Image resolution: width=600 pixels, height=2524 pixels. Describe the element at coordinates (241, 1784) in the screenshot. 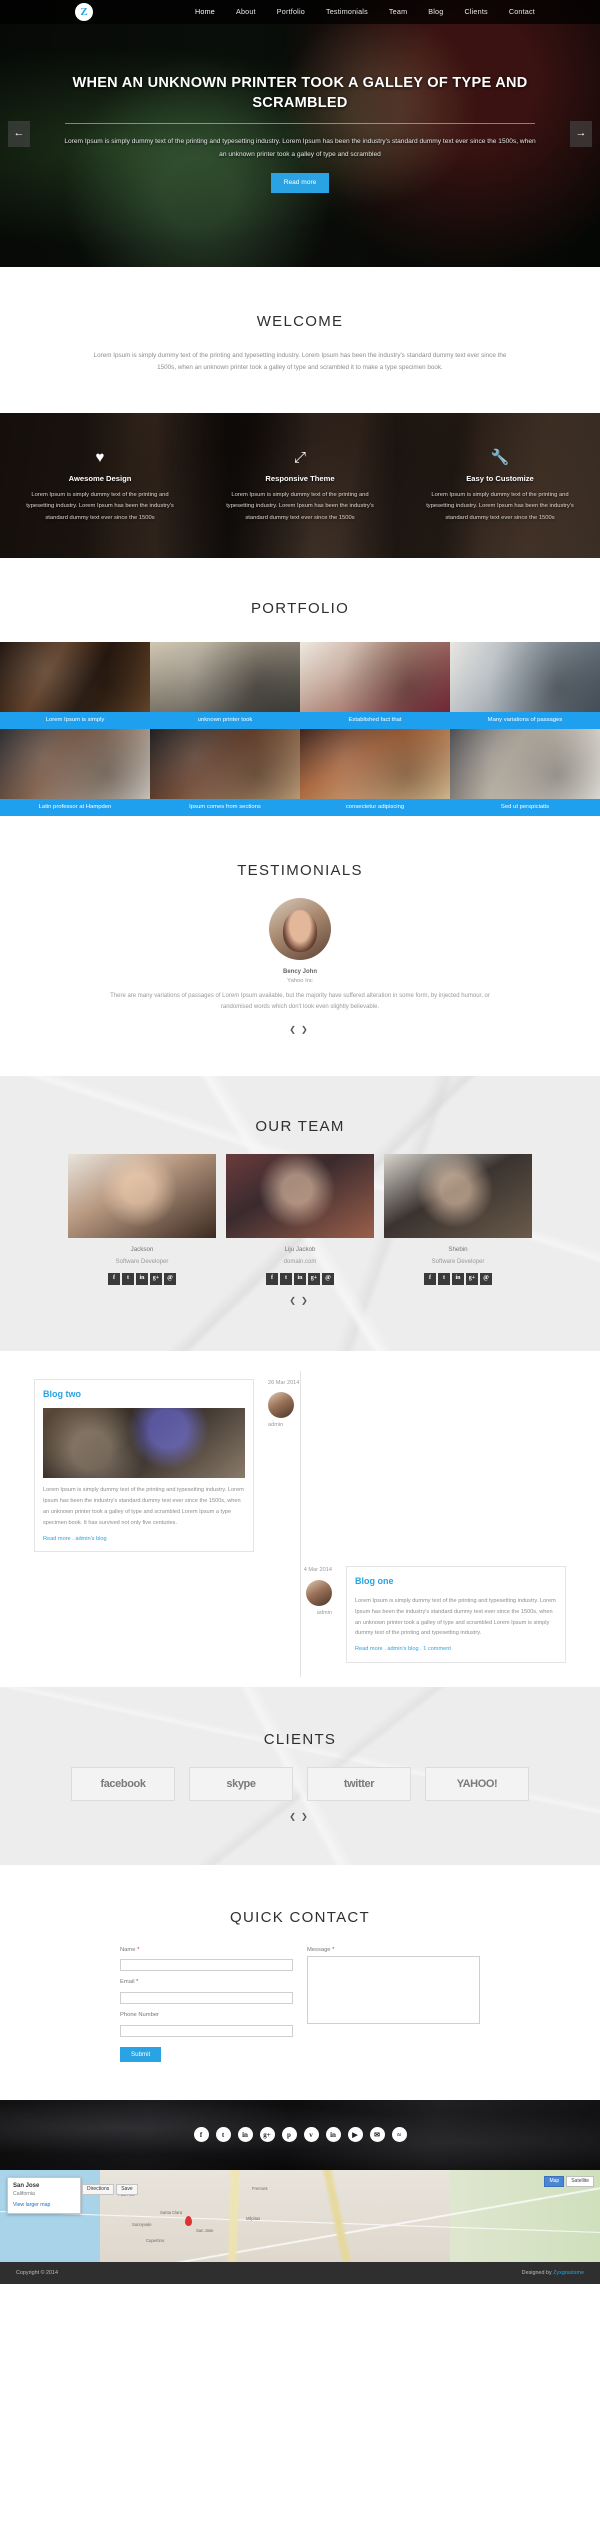

I see `client-logo-skype: skype` at that location.